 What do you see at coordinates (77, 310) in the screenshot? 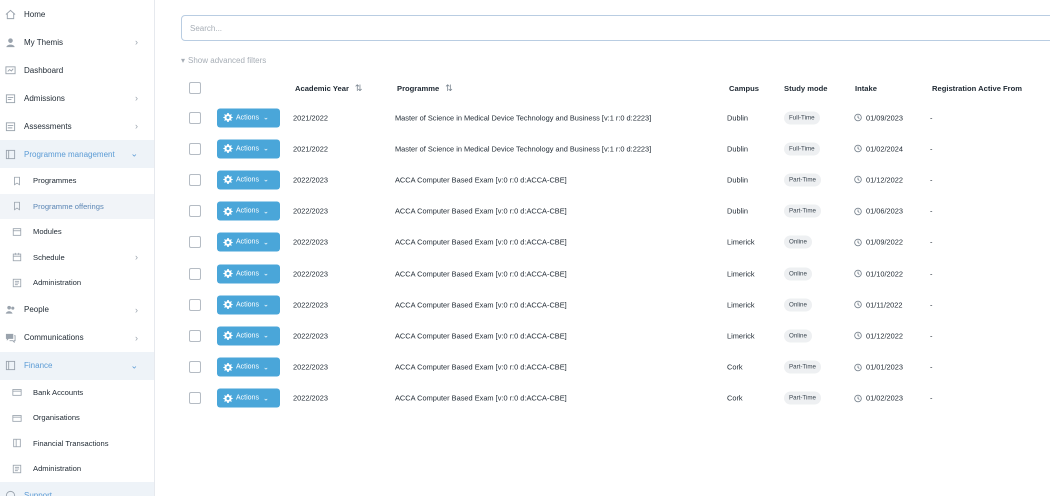
I see `sidebar-item-people: People ›` at bounding box center [77, 310].